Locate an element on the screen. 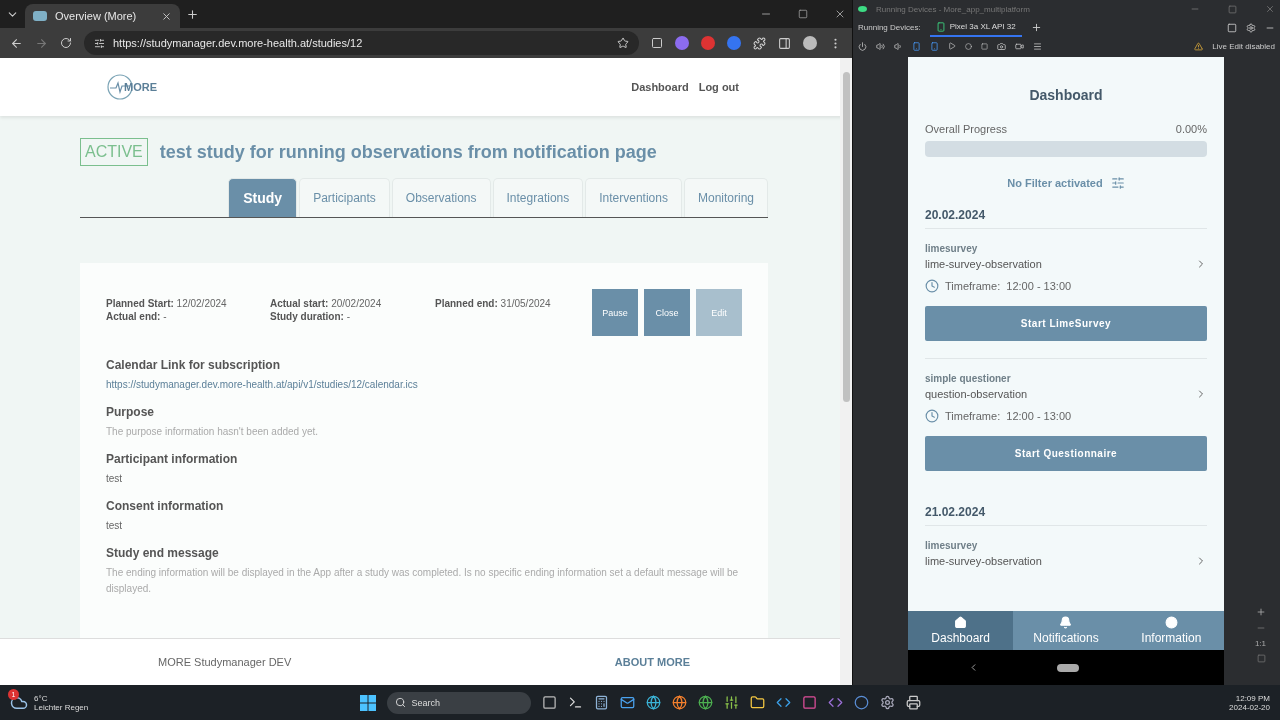 Image resolution: width=1280 pixels, height=720 pixels. calculator-icon is located at coordinates (601, 702).